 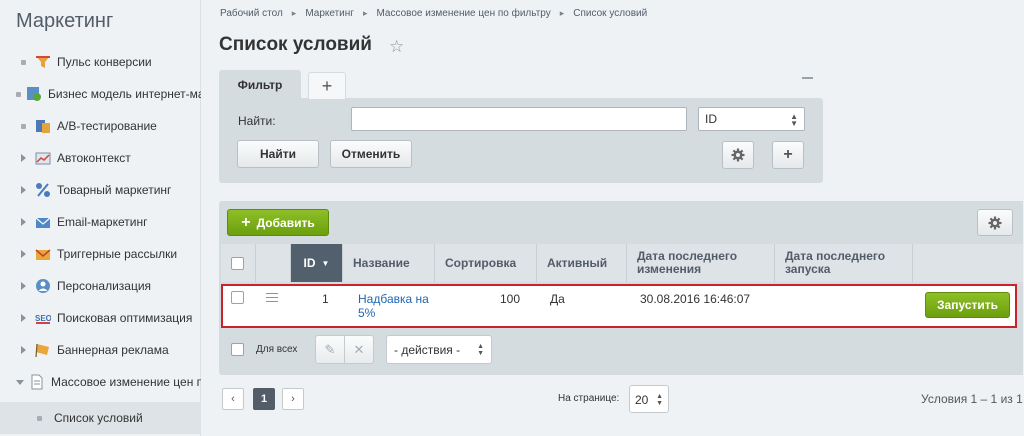 I want to click on column-header-actions, so click(x=968, y=263).